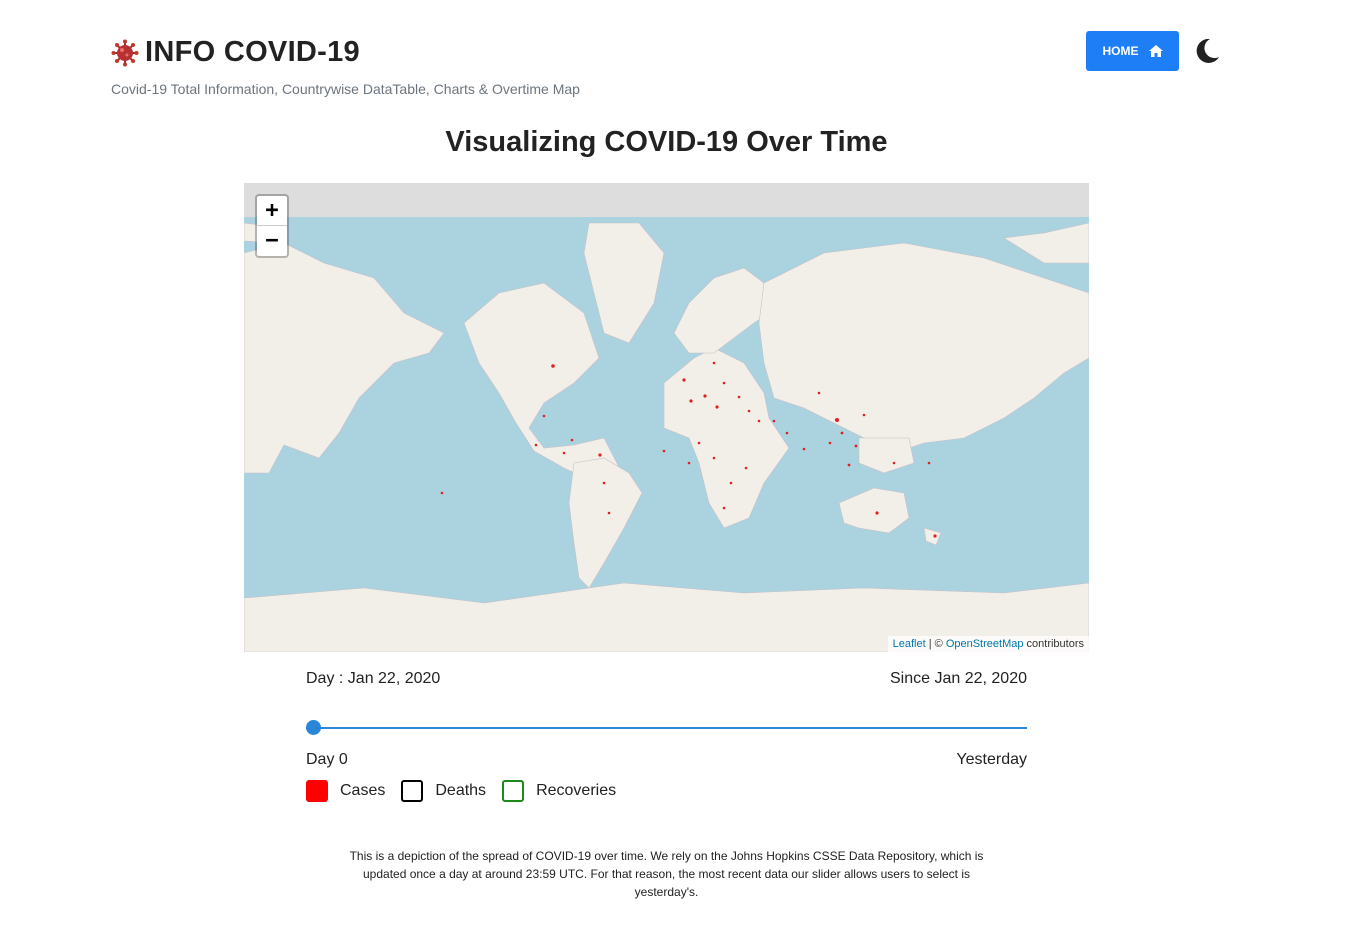 Image resolution: width=1361 pixels, height=932 pixels. I want to click on home-icon, so click(1155, 51).